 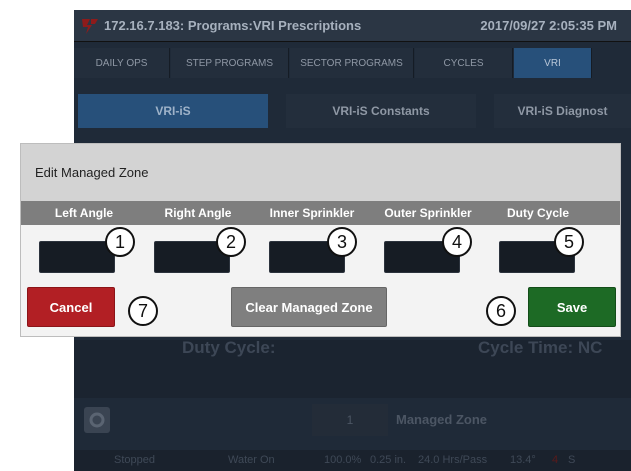 I want to click on status-angle: 13.4°, so click(x=523, y=460).